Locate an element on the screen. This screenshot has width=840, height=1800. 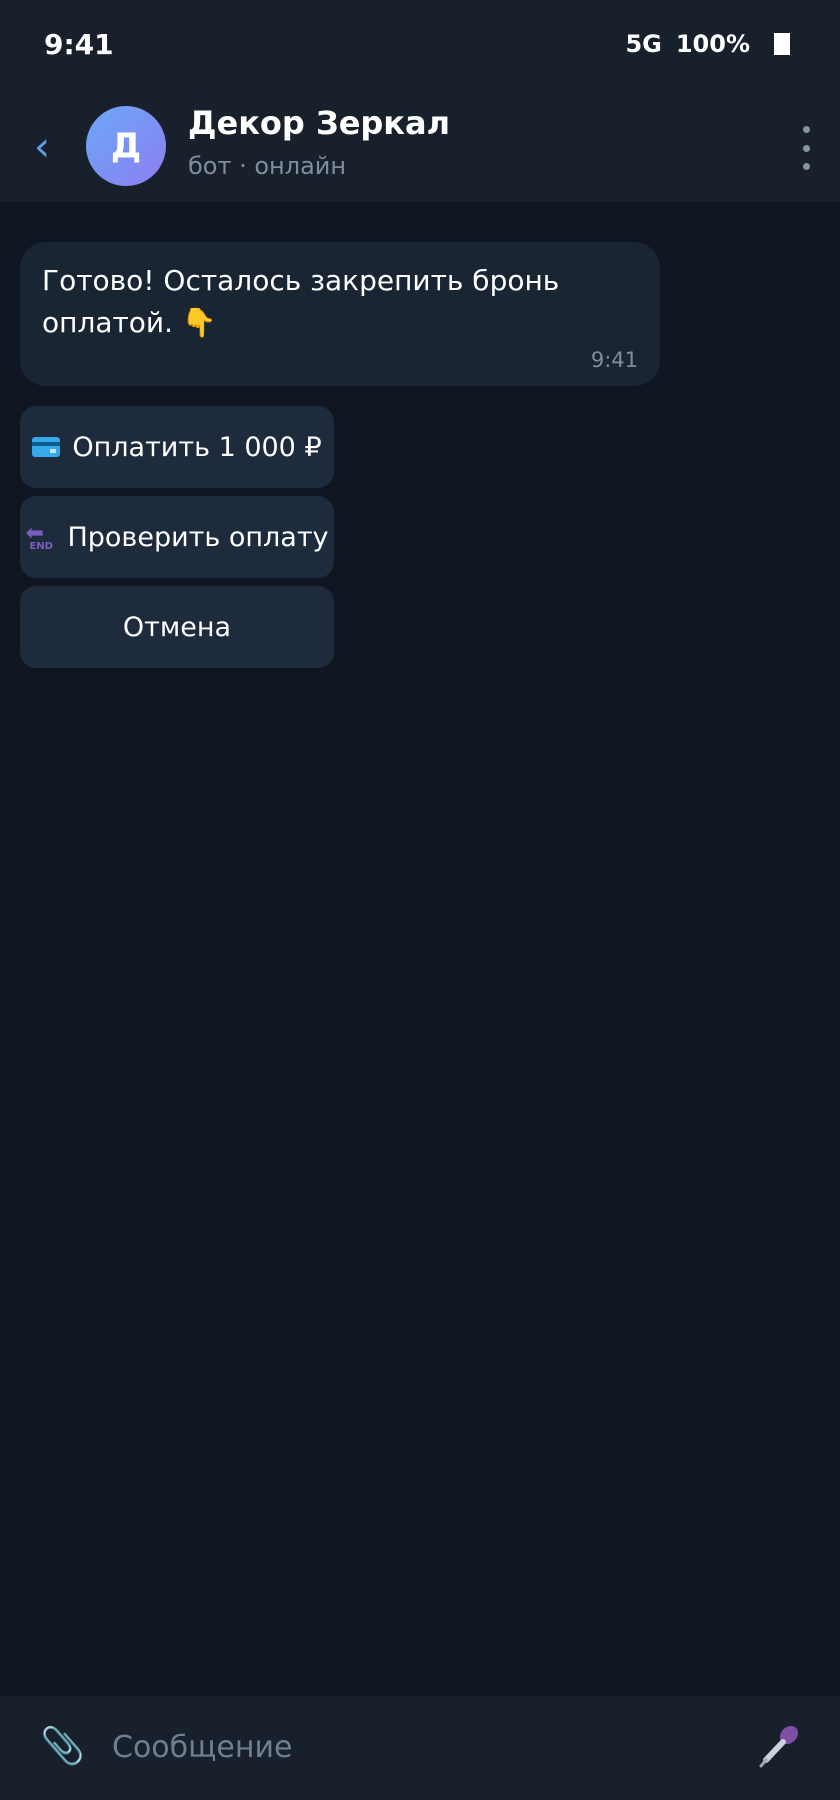
message-input is located at coordinates (422, 1747).